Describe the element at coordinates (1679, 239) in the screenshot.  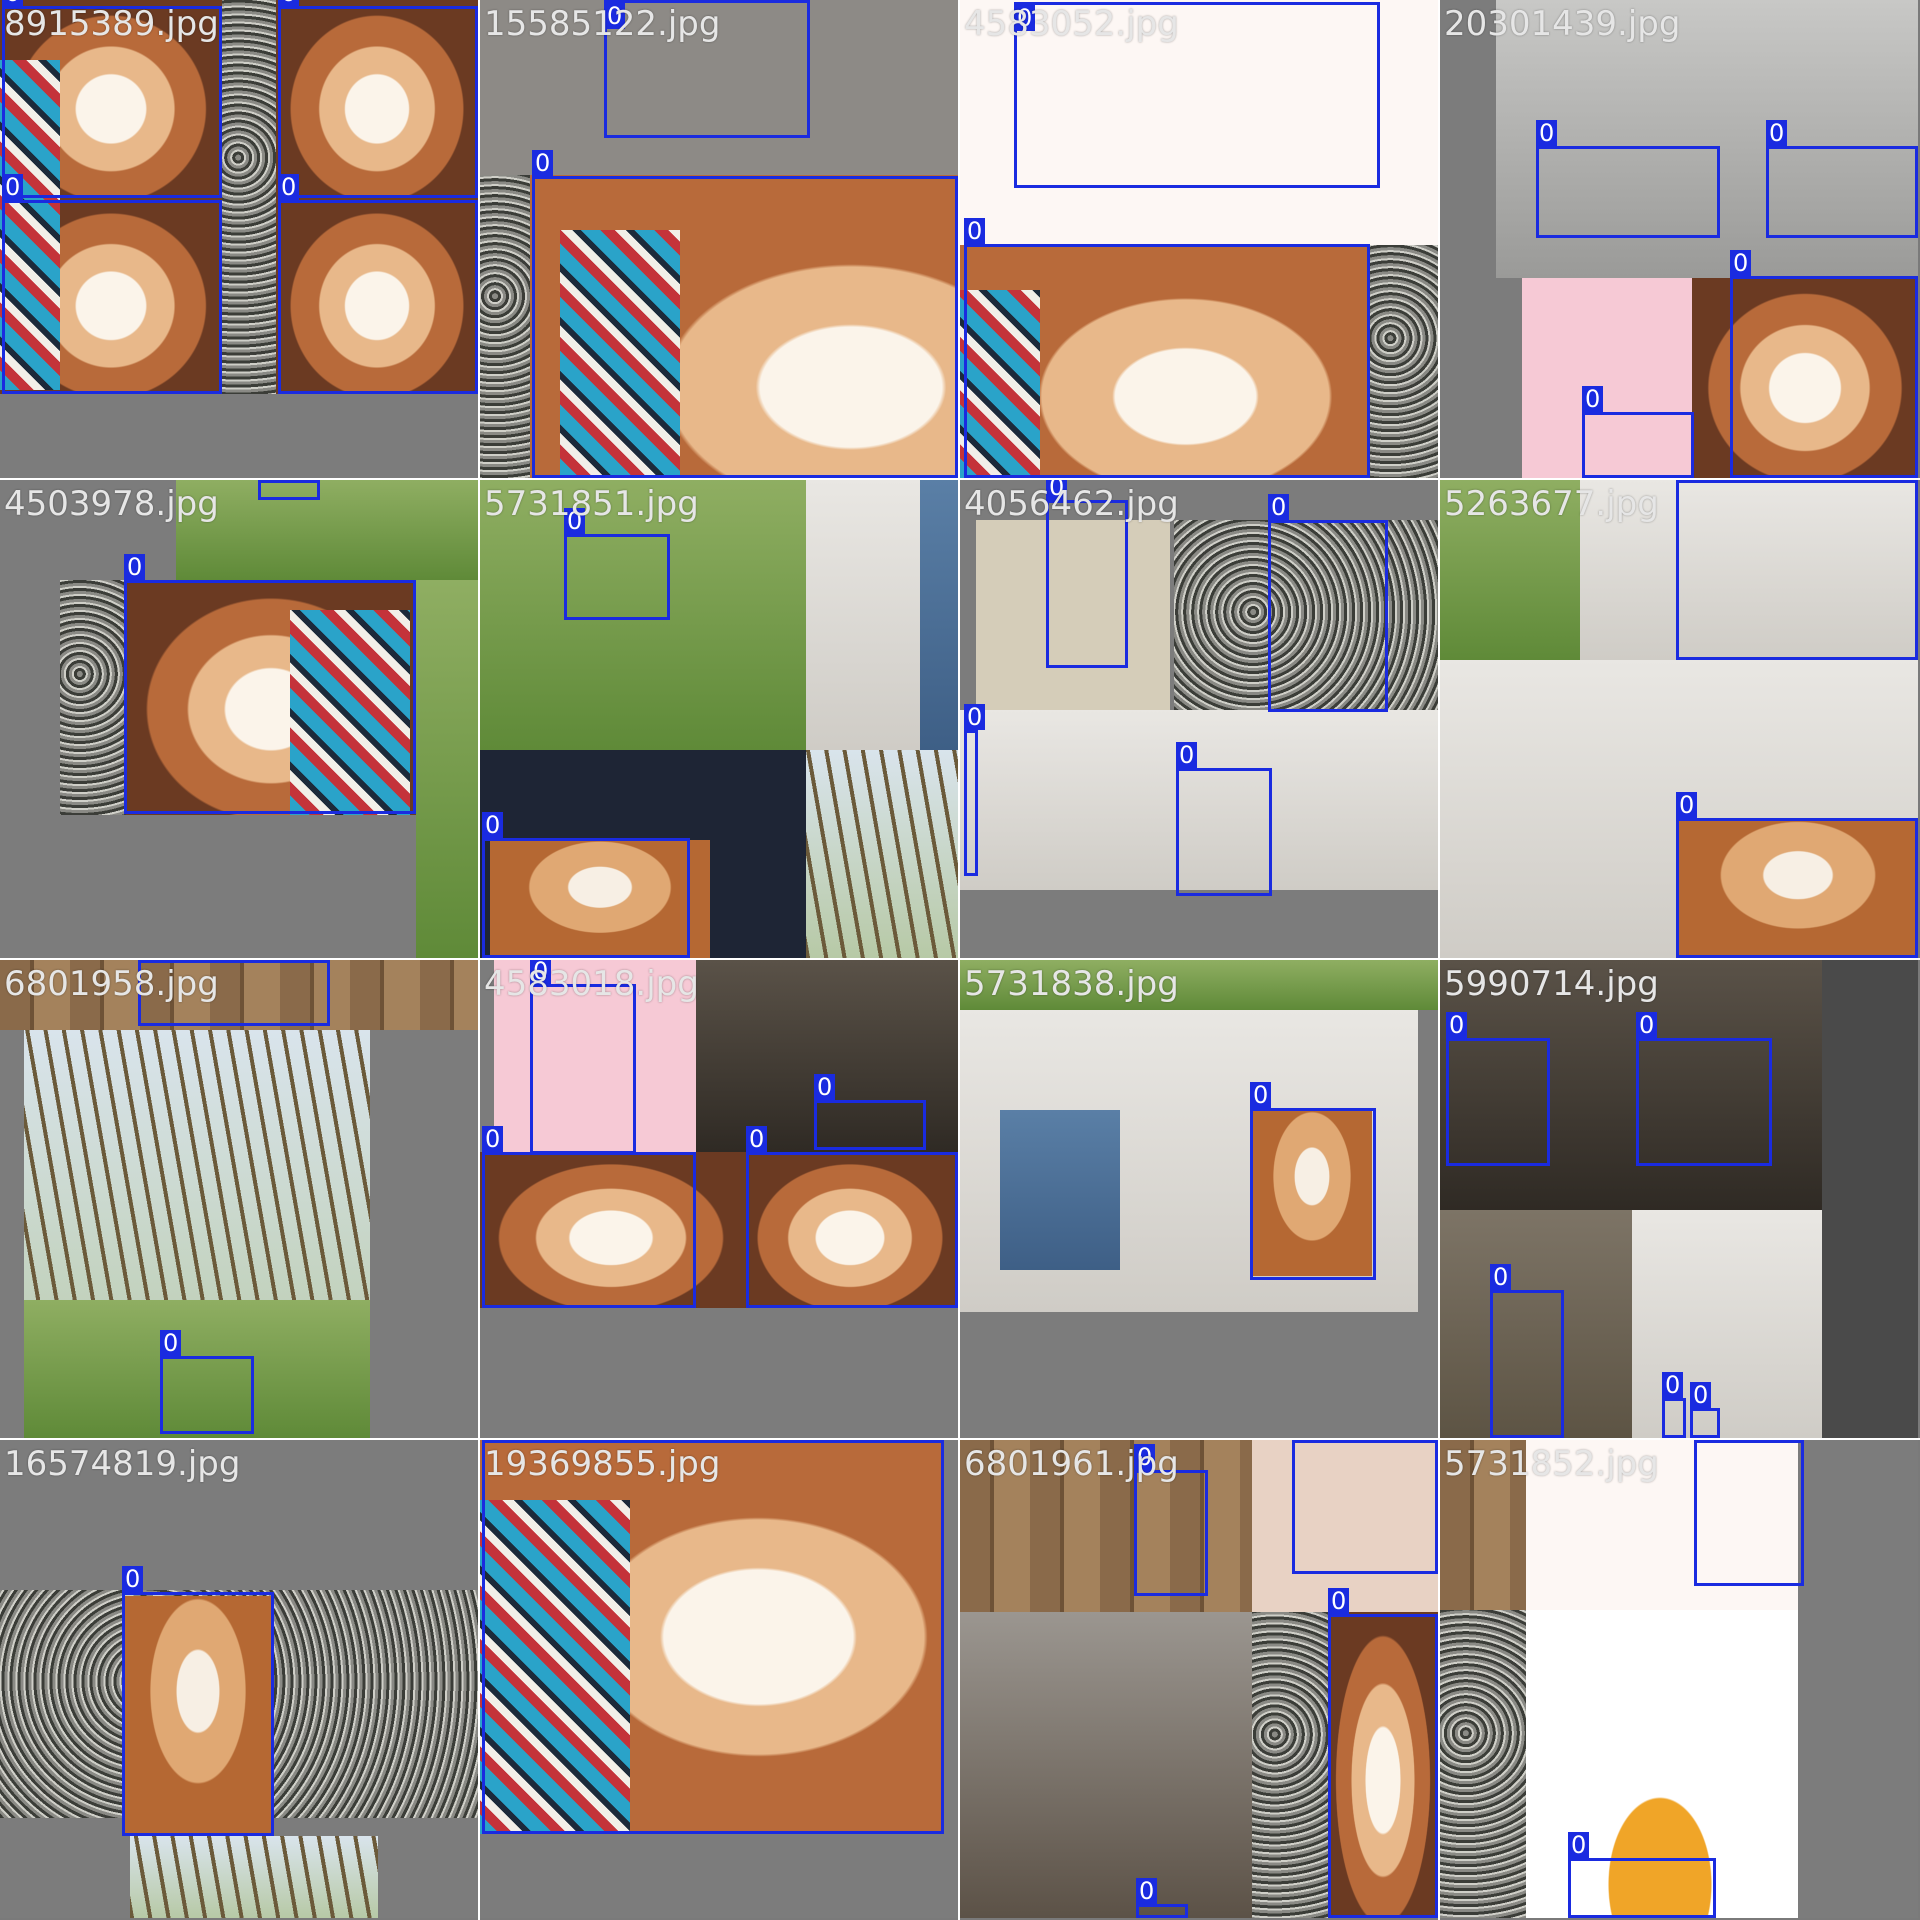
I see `mosaic-tile-4: 20301439.jpg 0 0 0 0` at that location.